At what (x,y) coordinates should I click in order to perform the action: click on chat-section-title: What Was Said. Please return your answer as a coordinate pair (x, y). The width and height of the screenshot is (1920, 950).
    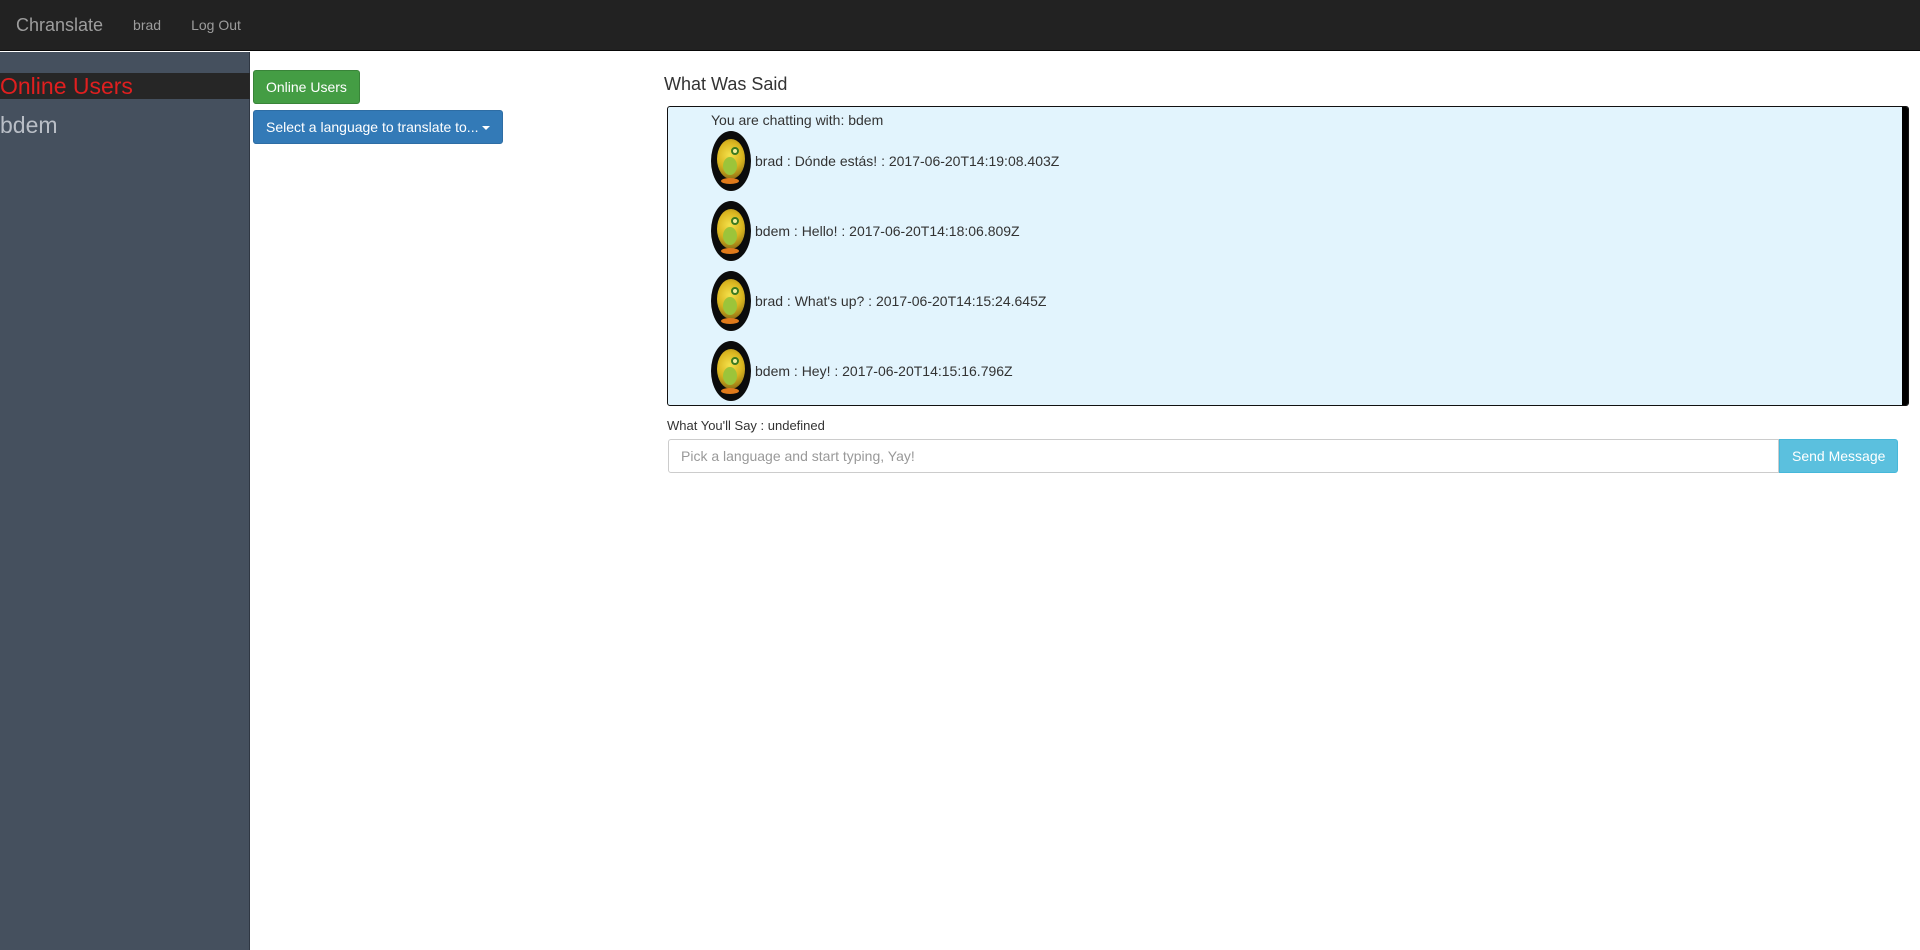
    Looking at the image, I should click on (726, 84).